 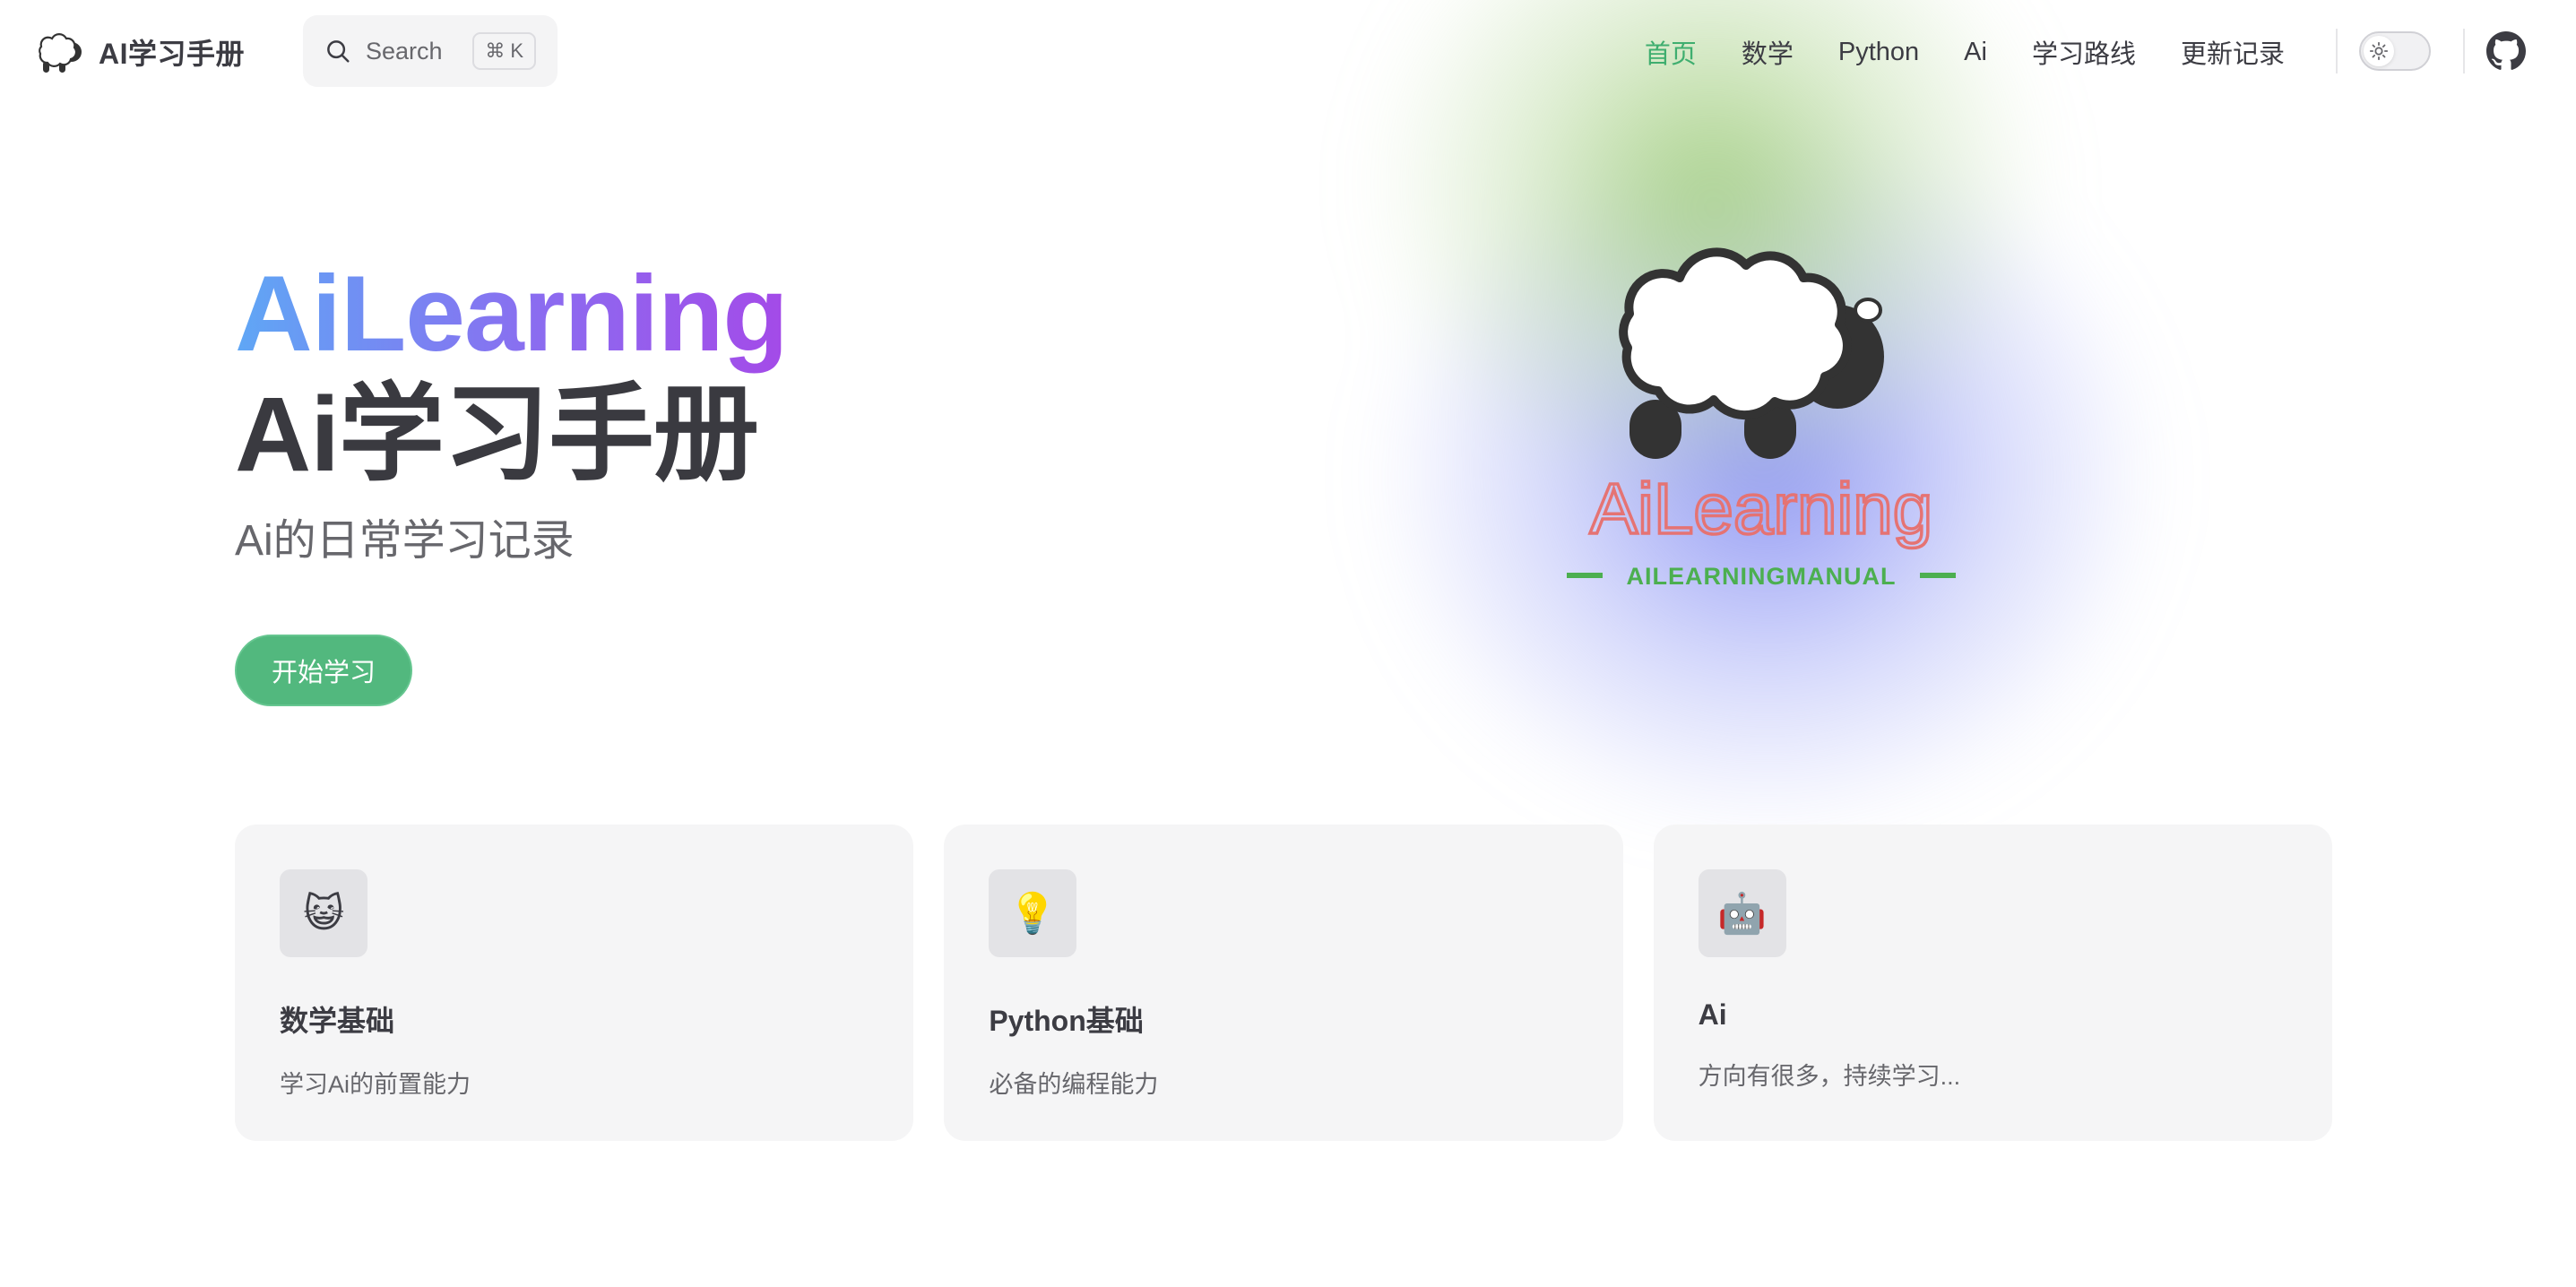 I want to click on feature-details: 学习Ai的前置能力, so click(x=375, y=1084).